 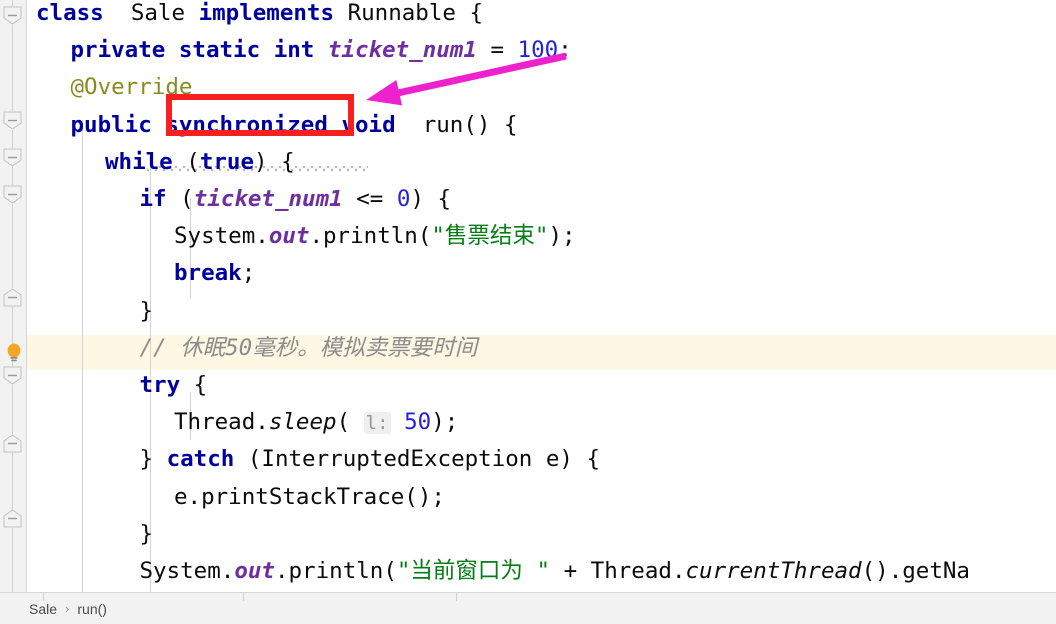 What do you see at coordinates (490, 236) in the screenshot?
I see `code-token: "售票结束"` at bounding box center [490, 236].